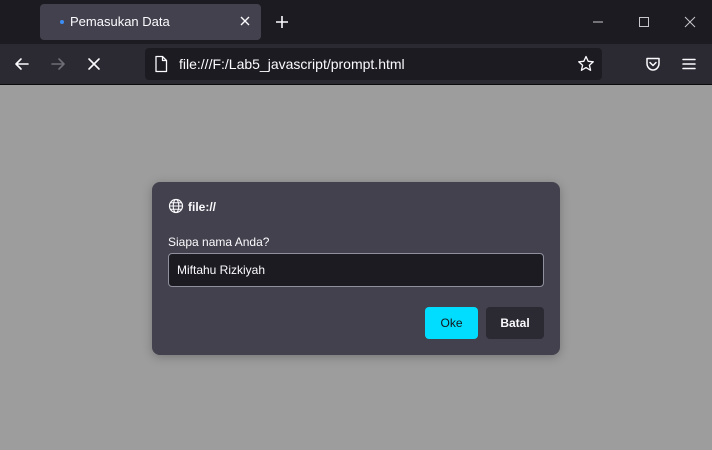 This screenshot has width=712, height=450. Describe the element at coordinates (202, 207) in the screenshot. I see `dialog-origin: file://` at that location.